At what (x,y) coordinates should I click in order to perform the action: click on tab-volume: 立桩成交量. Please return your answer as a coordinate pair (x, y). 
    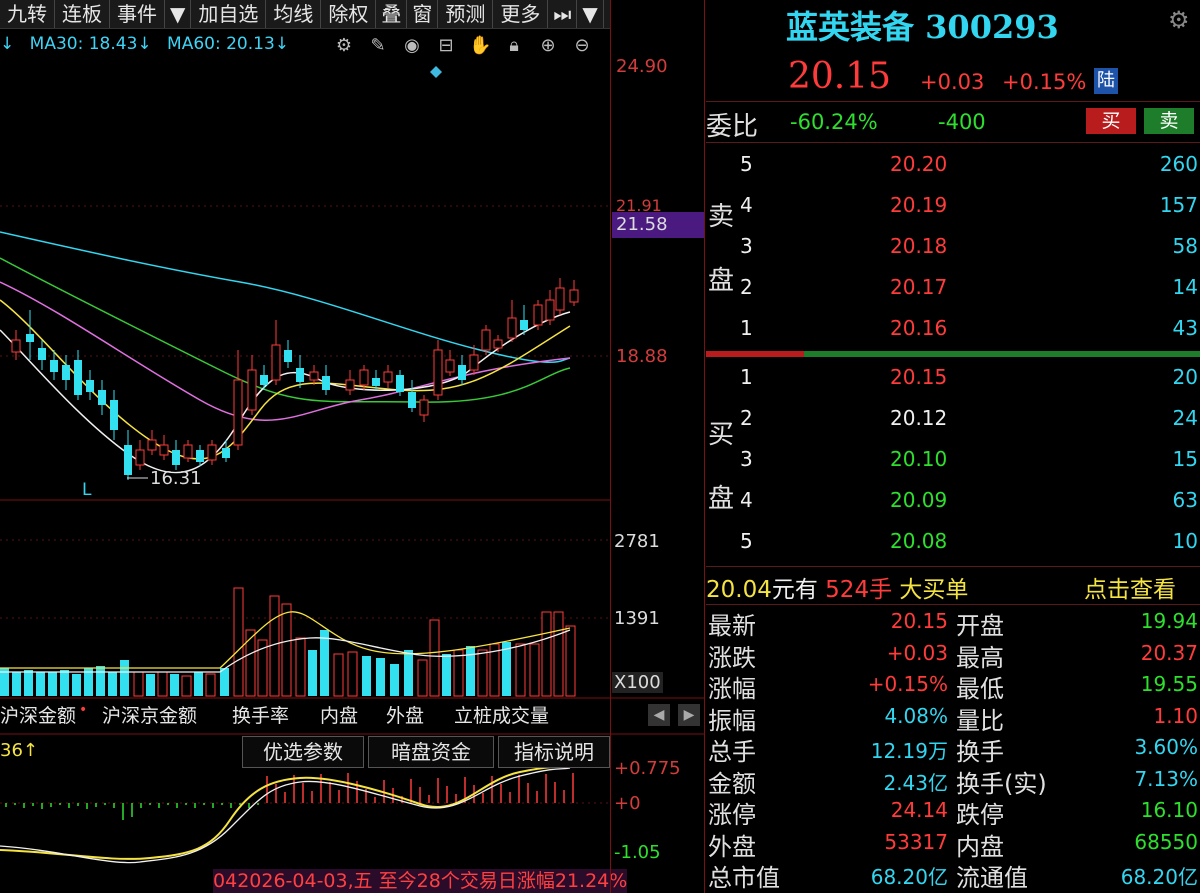
    Looking at the image, I should click on (501, 716).